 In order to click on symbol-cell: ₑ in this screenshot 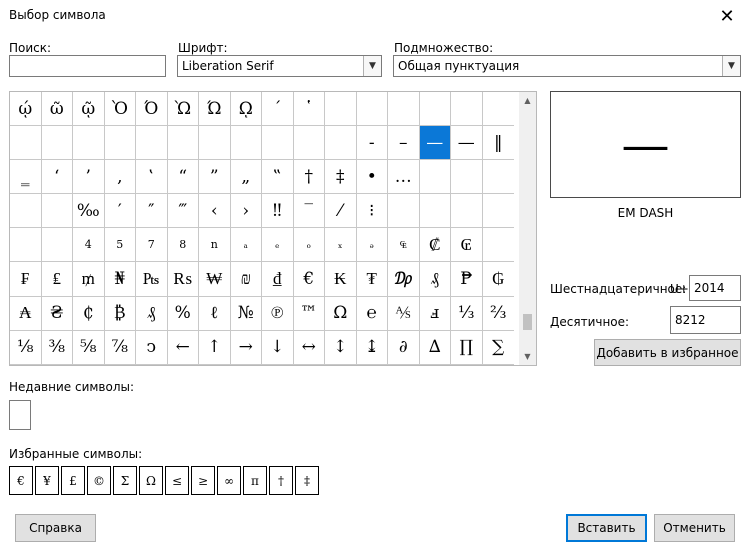, I will do `click(278, 245)`.